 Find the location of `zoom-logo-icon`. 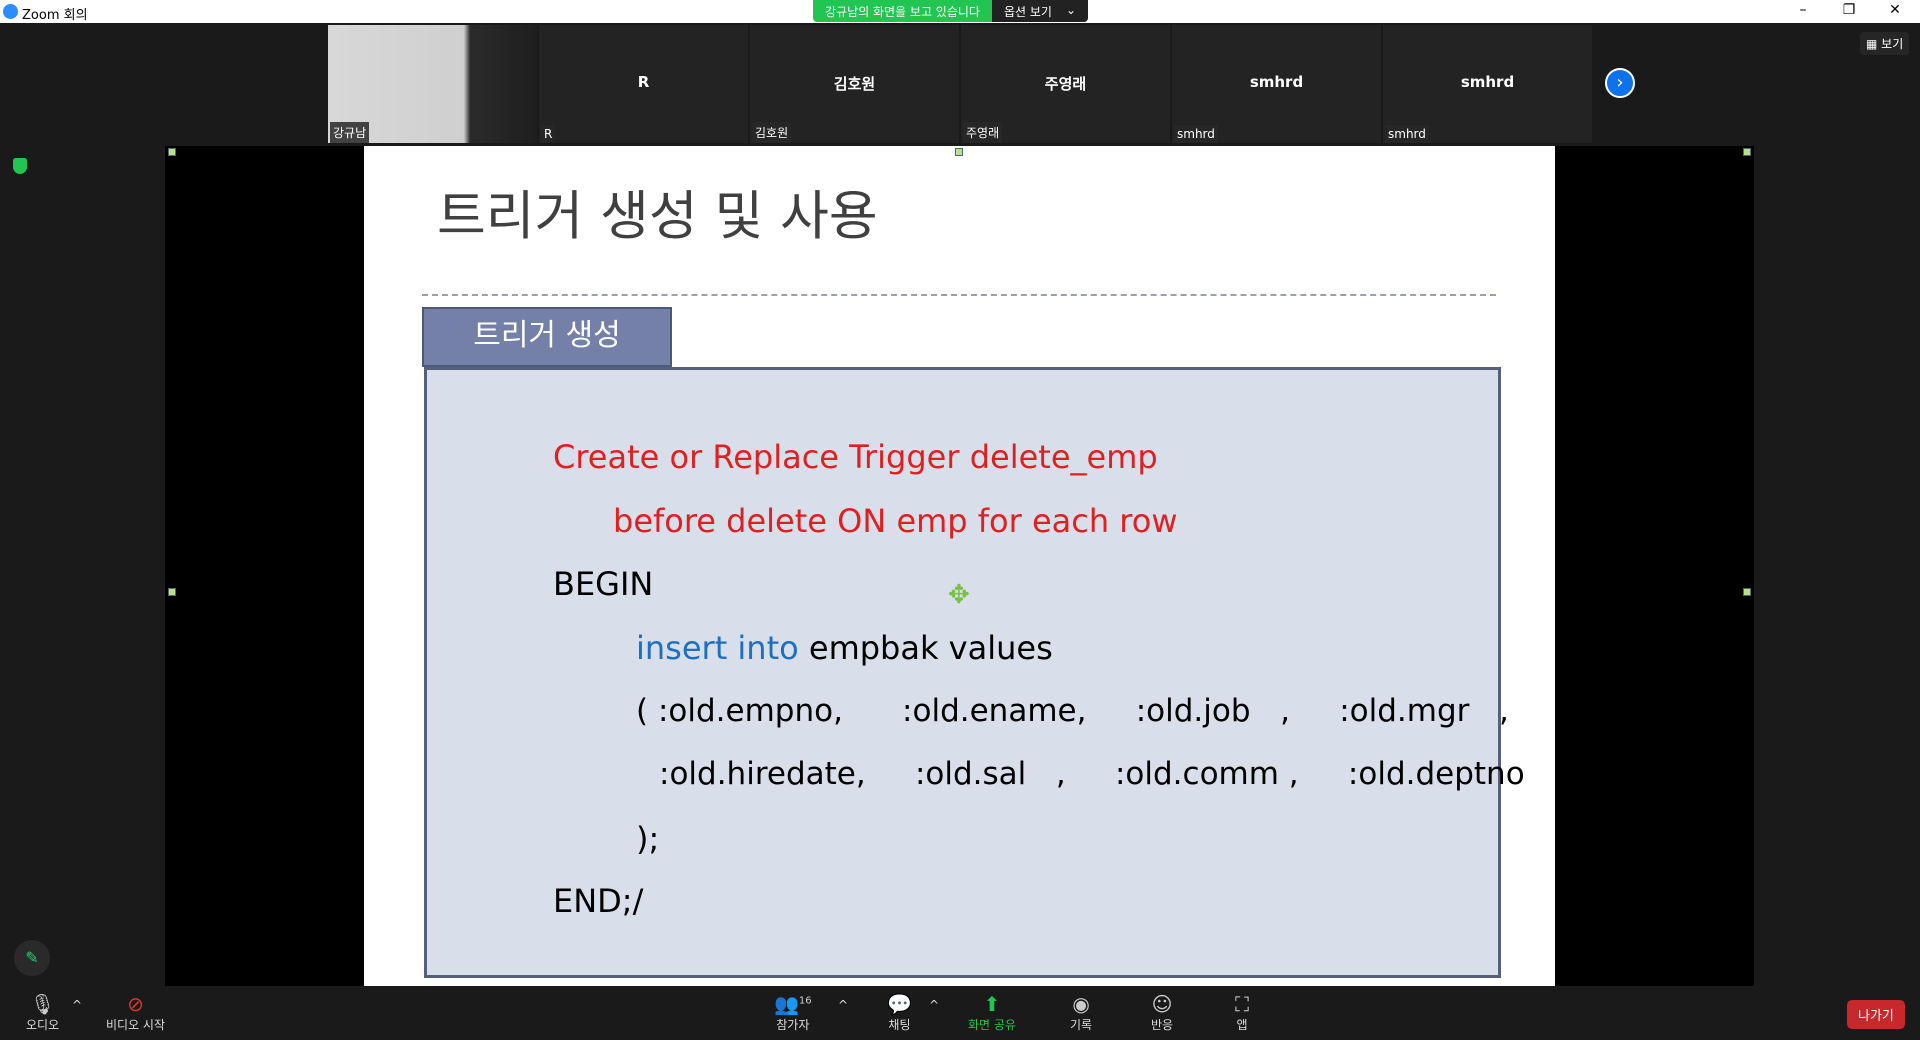

zoom-logo-icon is located at coordinates (10, 11).